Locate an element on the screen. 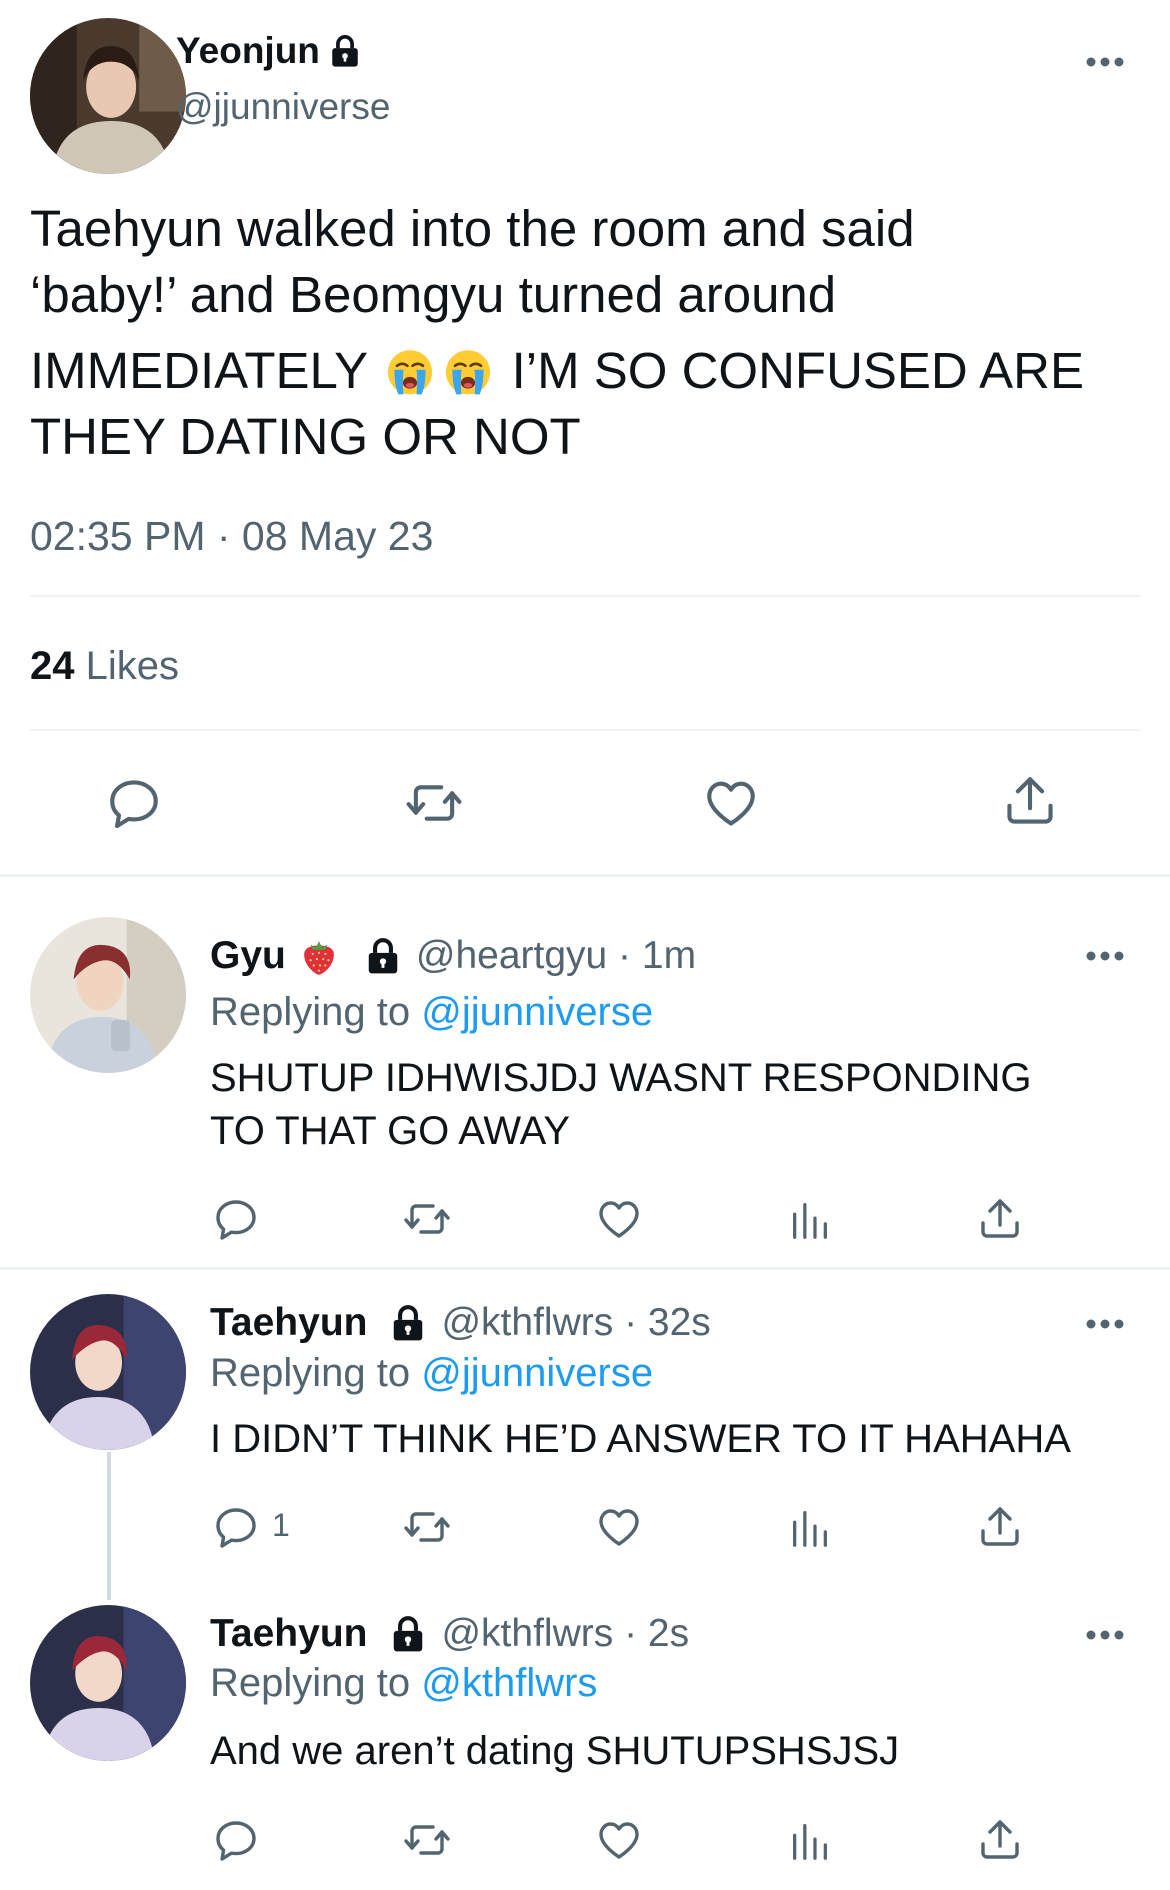  timestamp: 02:35 PM · 08 May 23 is located at coordinates (231, 536).